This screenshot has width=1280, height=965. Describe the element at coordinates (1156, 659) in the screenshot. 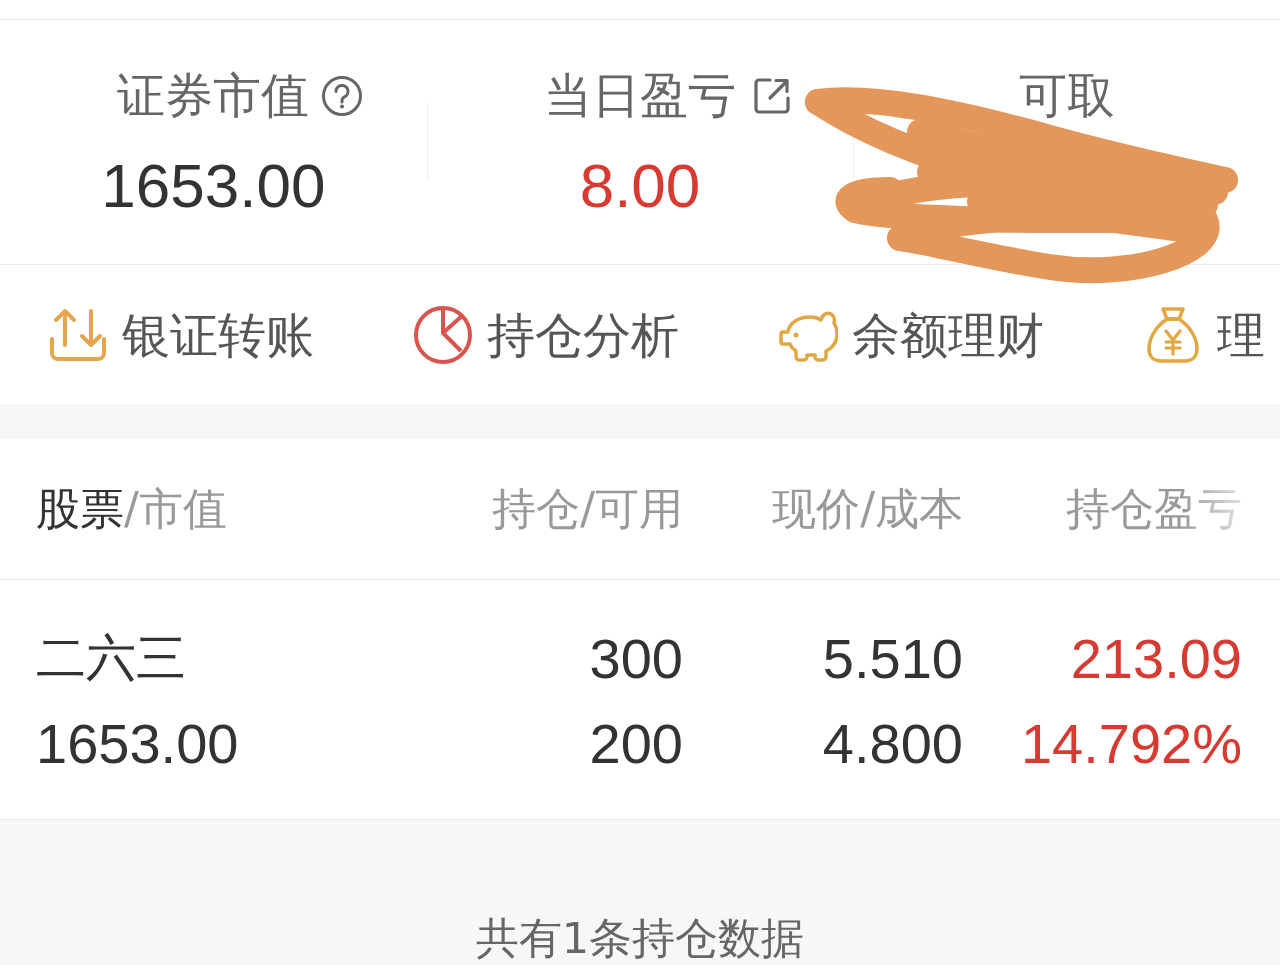

I see `table-cell-text: 213.09` at that location.